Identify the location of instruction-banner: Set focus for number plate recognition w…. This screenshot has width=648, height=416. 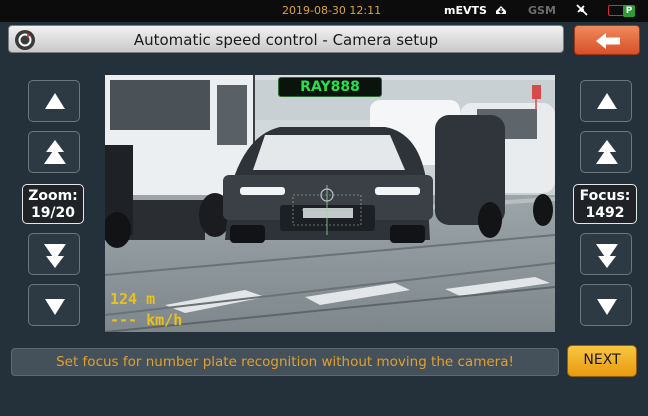
(285, 362).